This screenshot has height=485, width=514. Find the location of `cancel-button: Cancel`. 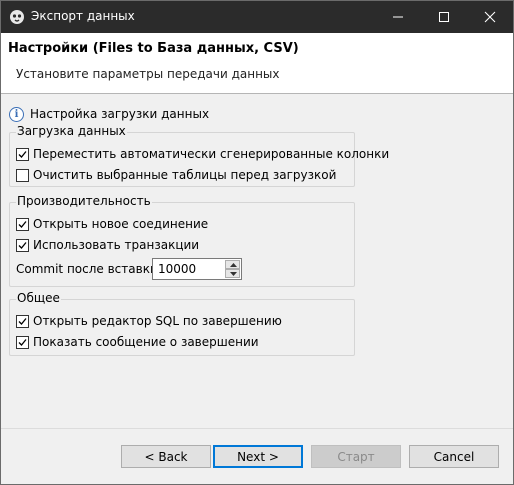

cancel-button: Cancel is located at coordinates (454, 456).